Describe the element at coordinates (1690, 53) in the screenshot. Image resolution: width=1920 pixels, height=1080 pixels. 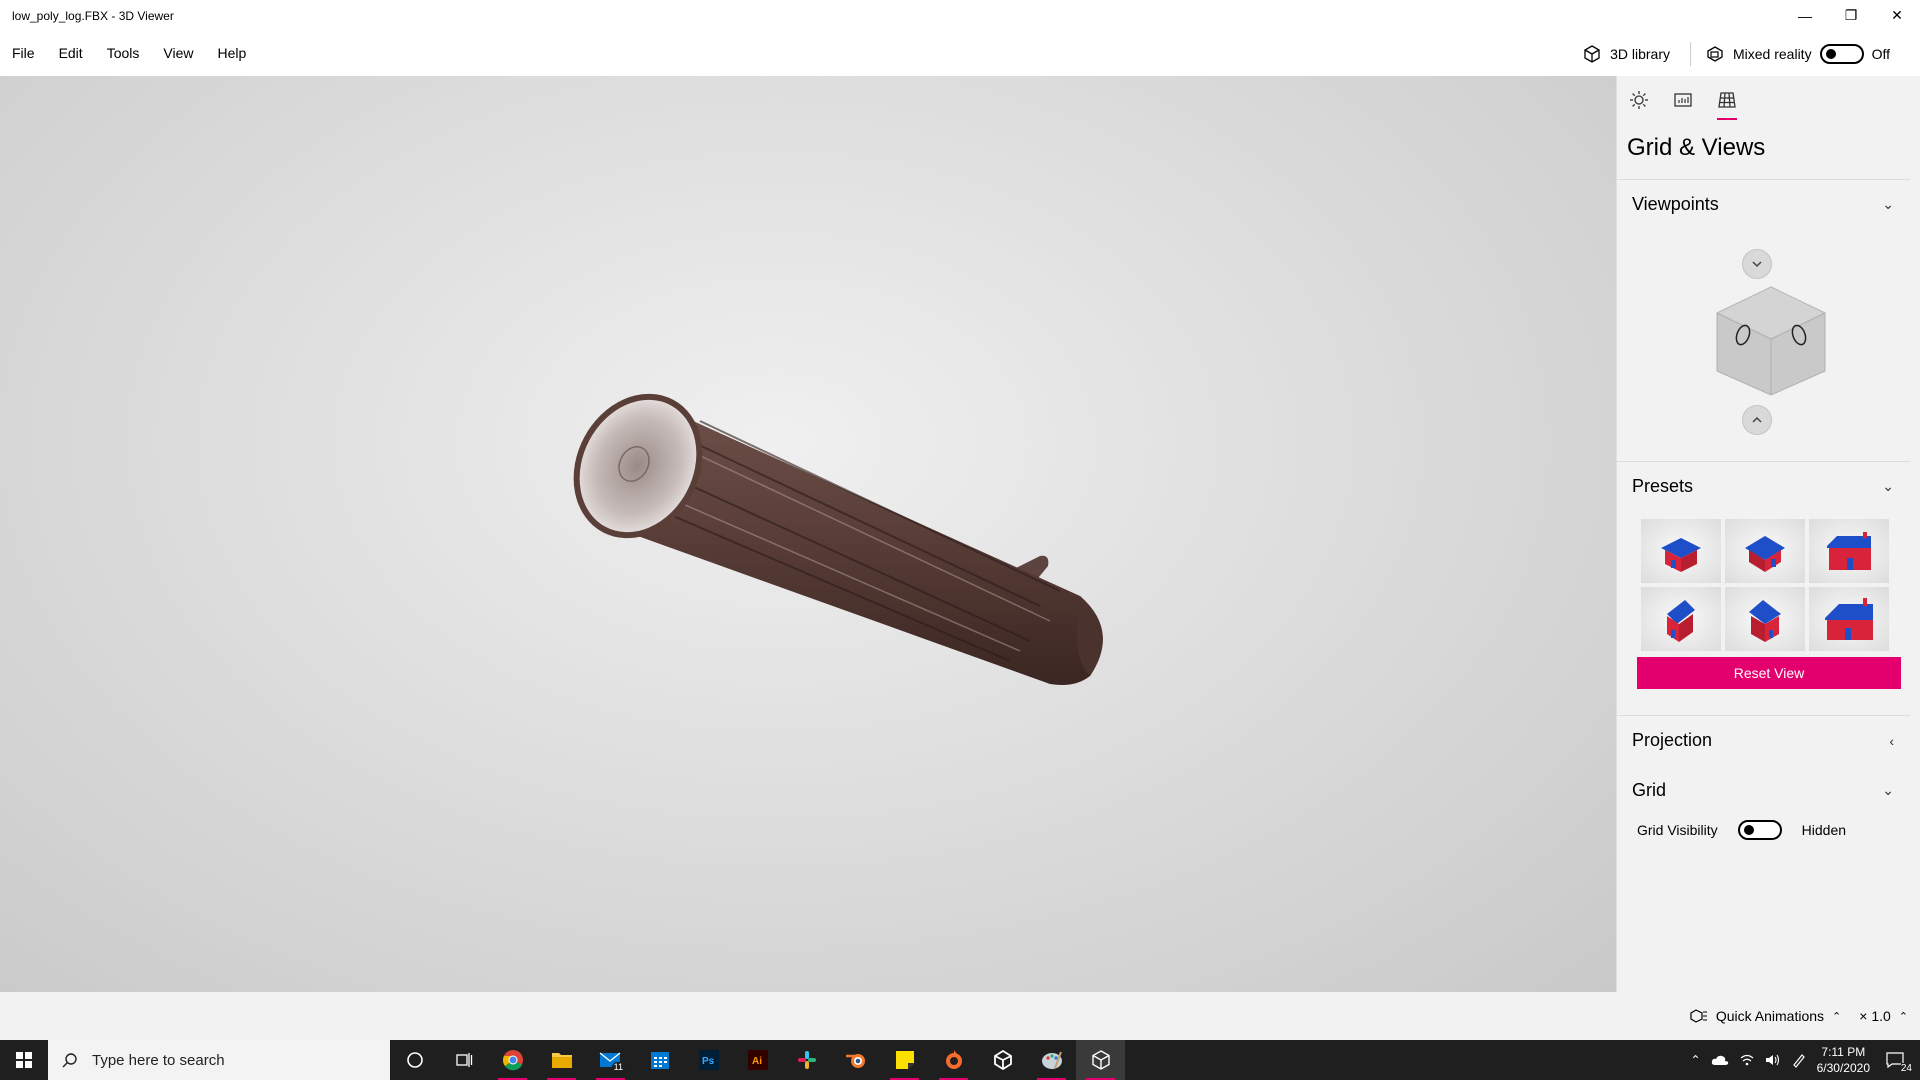
I see `divider` at that location.